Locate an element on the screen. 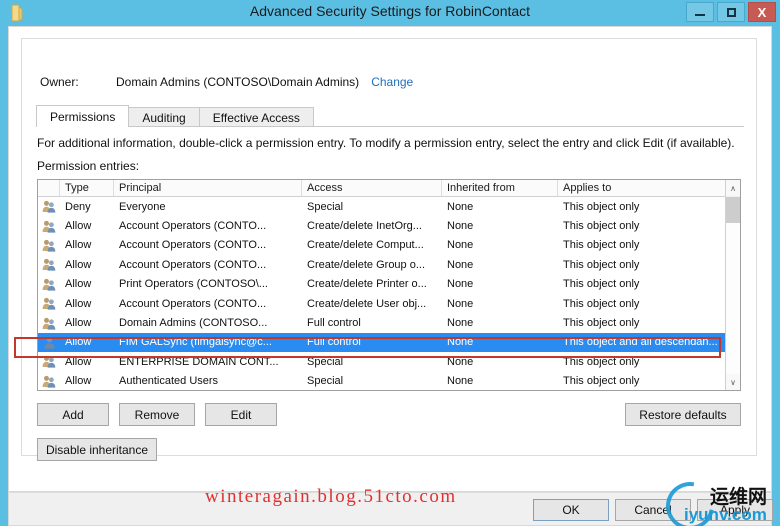 The width and height of the screenshot is (780, 526). scroll-up-icon: ∧ is located at coordinates (733, 188).